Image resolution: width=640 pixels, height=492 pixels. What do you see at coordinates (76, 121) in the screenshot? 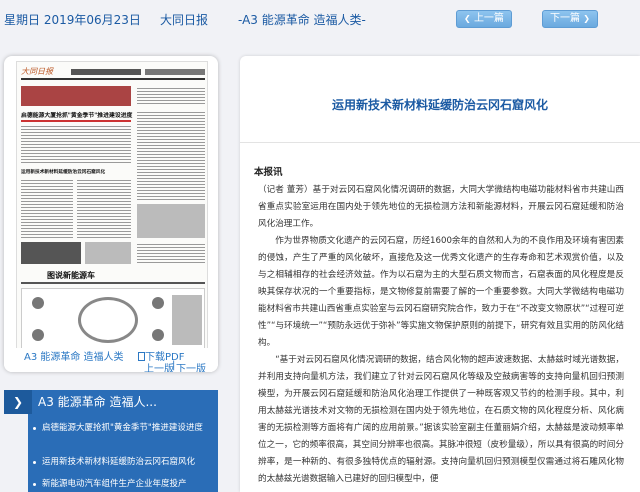
I see `headline-rule` at bounding box center [76, 121].